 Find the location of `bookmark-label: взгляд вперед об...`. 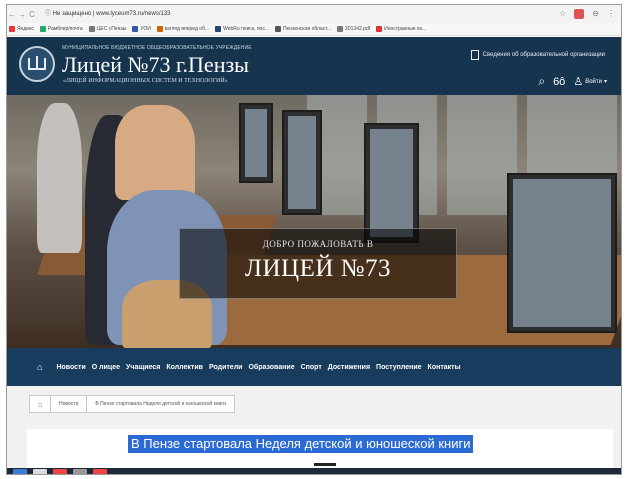

bookmark-label: взгляд вперед об... is located at coordinates (187, 29).